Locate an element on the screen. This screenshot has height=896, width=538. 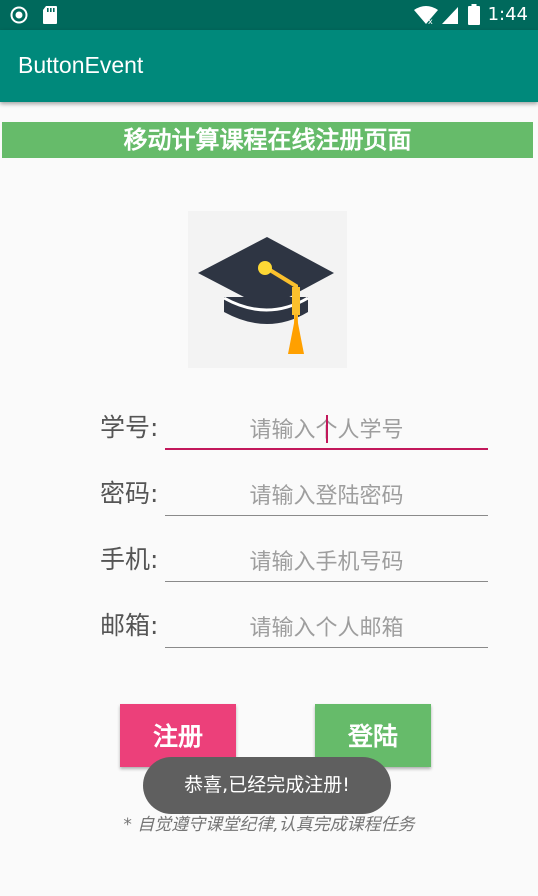
svg-text: x is located at coordinates (430, 21).